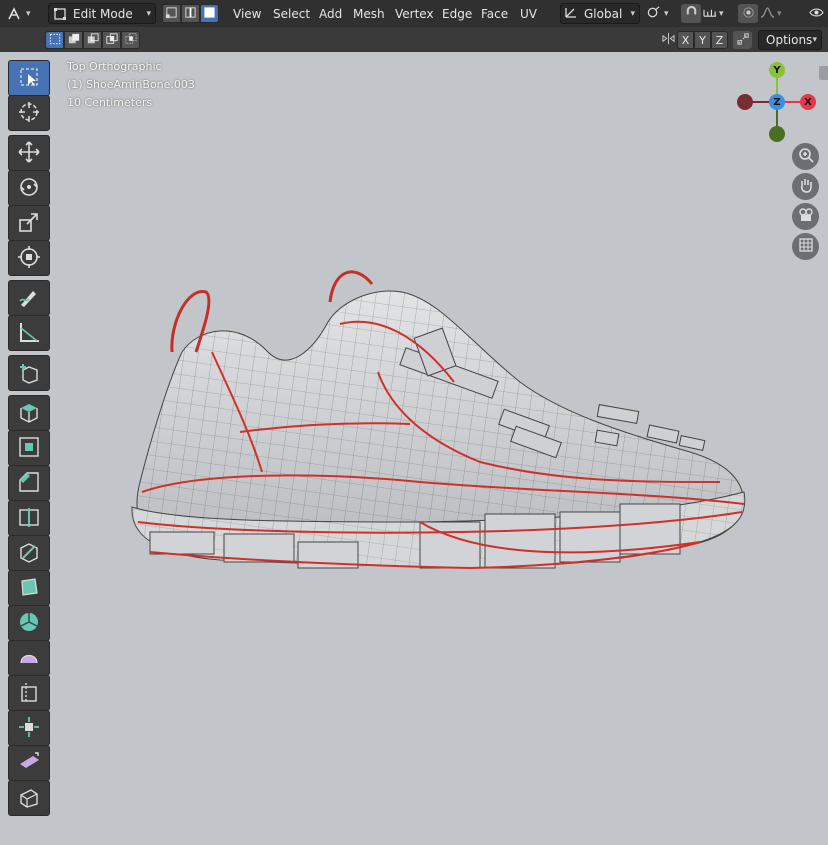 This screenshot has height=845, width=828. I want to click on options-label: Options, so click(789, 40).